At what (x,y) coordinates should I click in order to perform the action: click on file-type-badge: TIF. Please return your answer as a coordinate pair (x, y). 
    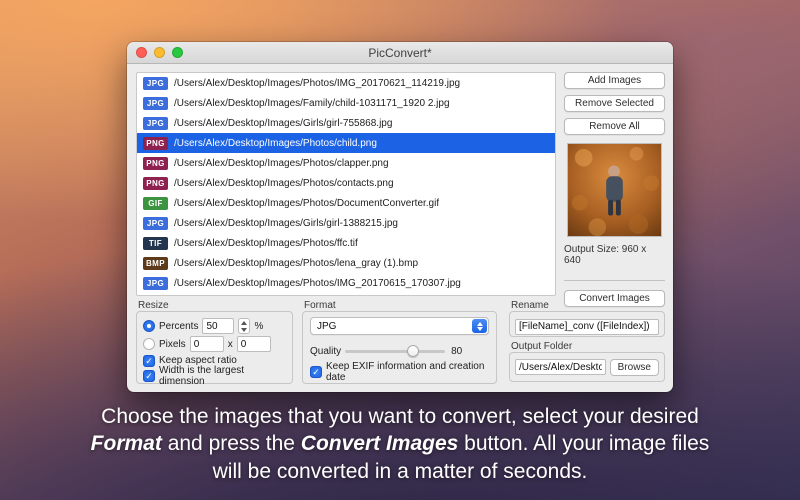
    Looking at the image, I should click on (155, 243).